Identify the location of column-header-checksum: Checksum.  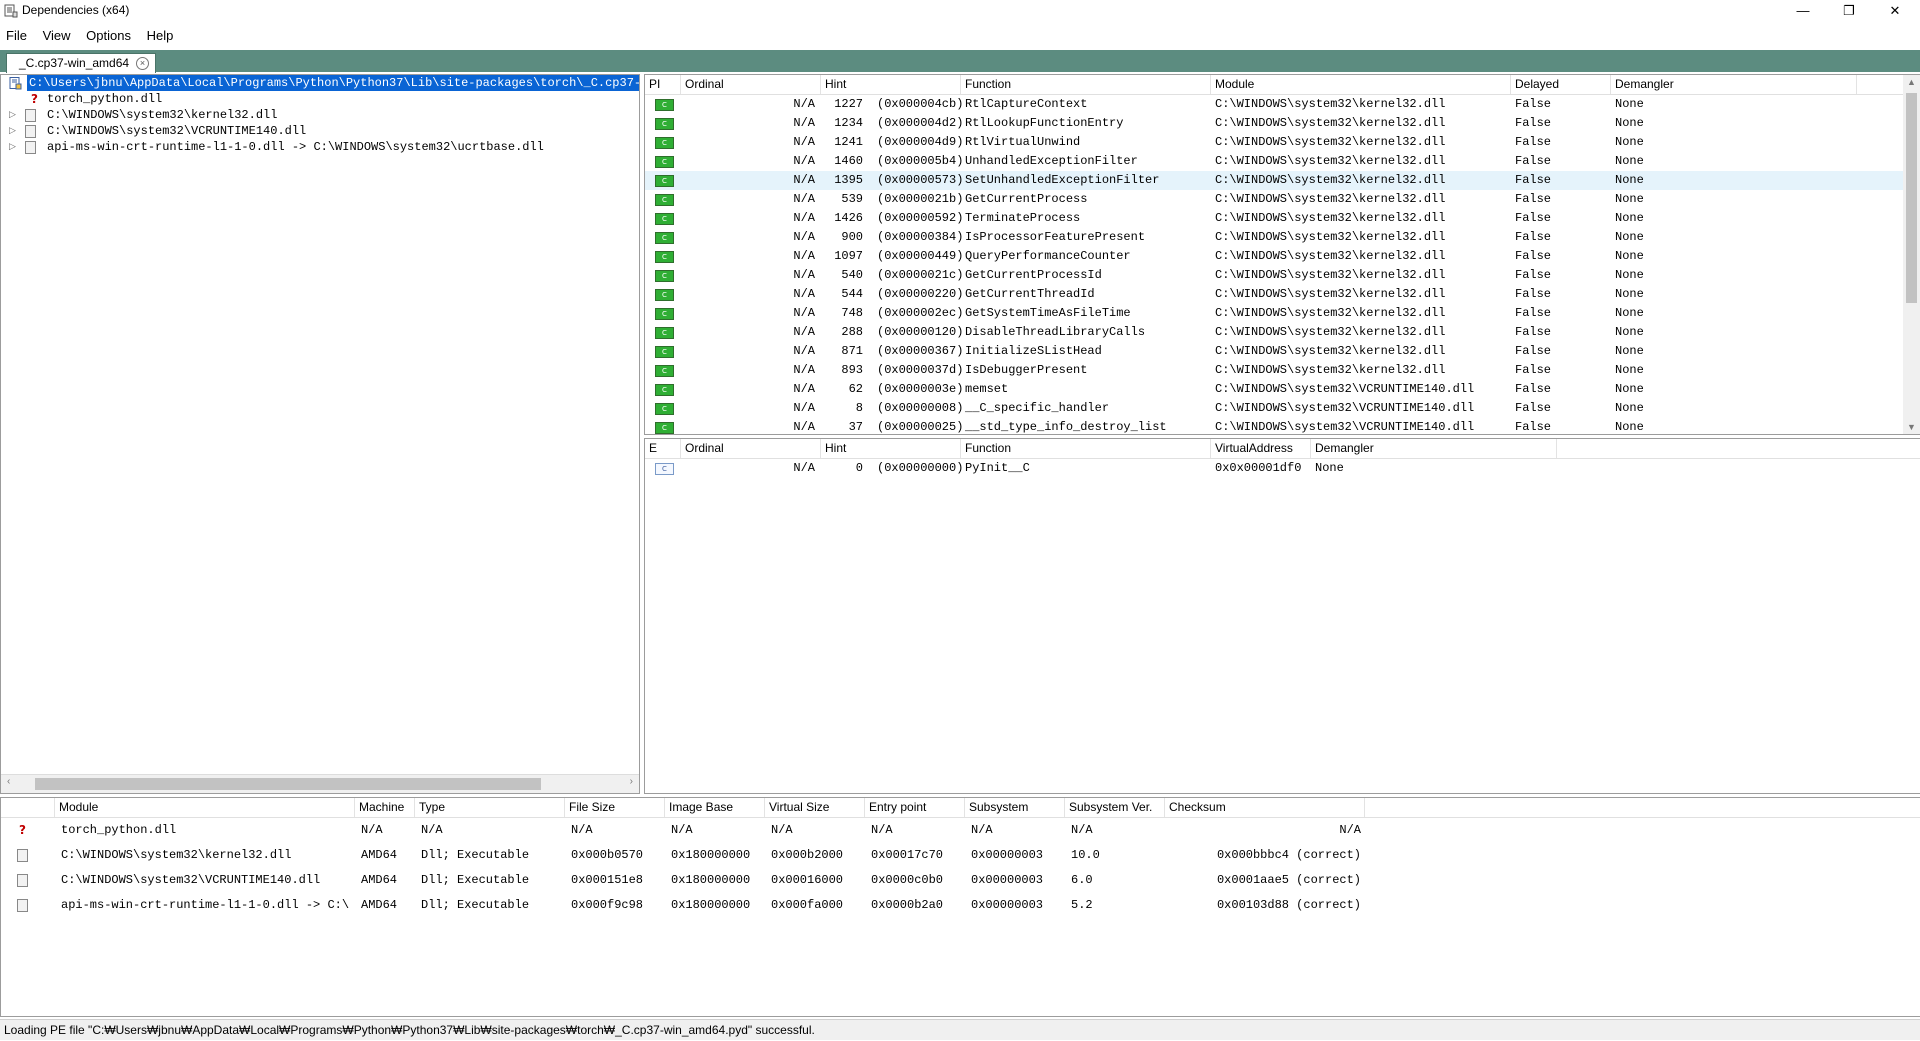
(1265, 807).